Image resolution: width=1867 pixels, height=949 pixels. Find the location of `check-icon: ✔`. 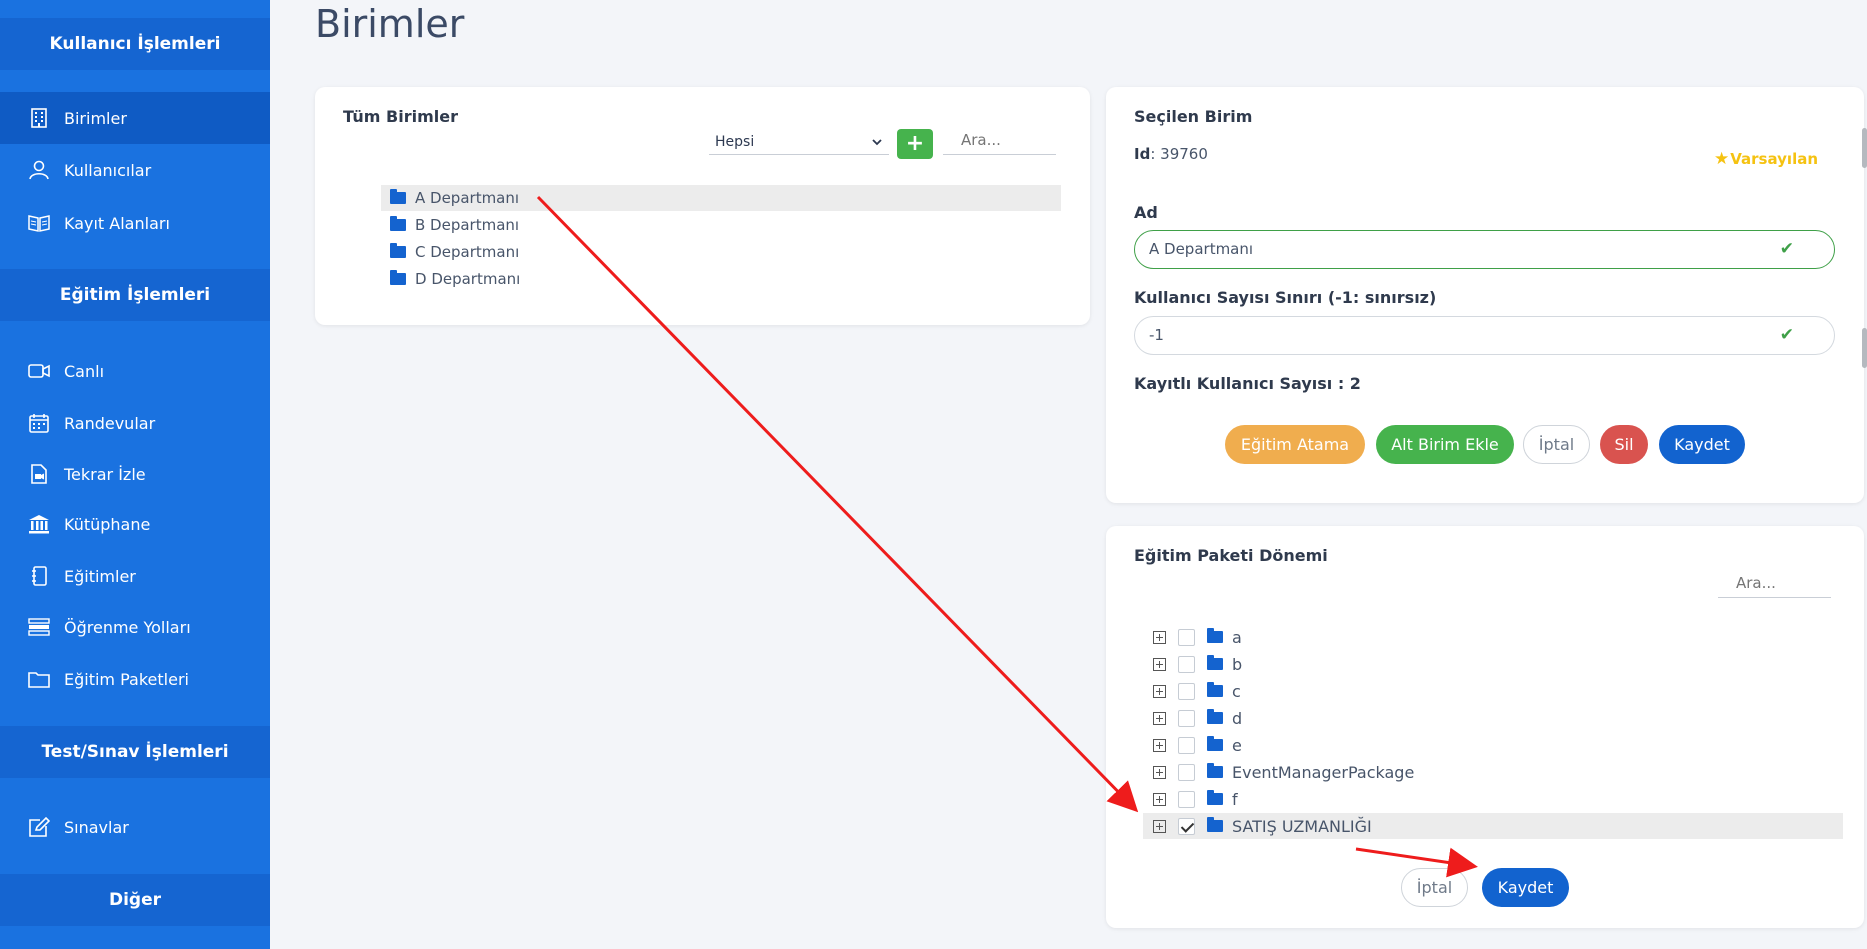

check-icon: ✔ is located at coordinates (1786, 335).